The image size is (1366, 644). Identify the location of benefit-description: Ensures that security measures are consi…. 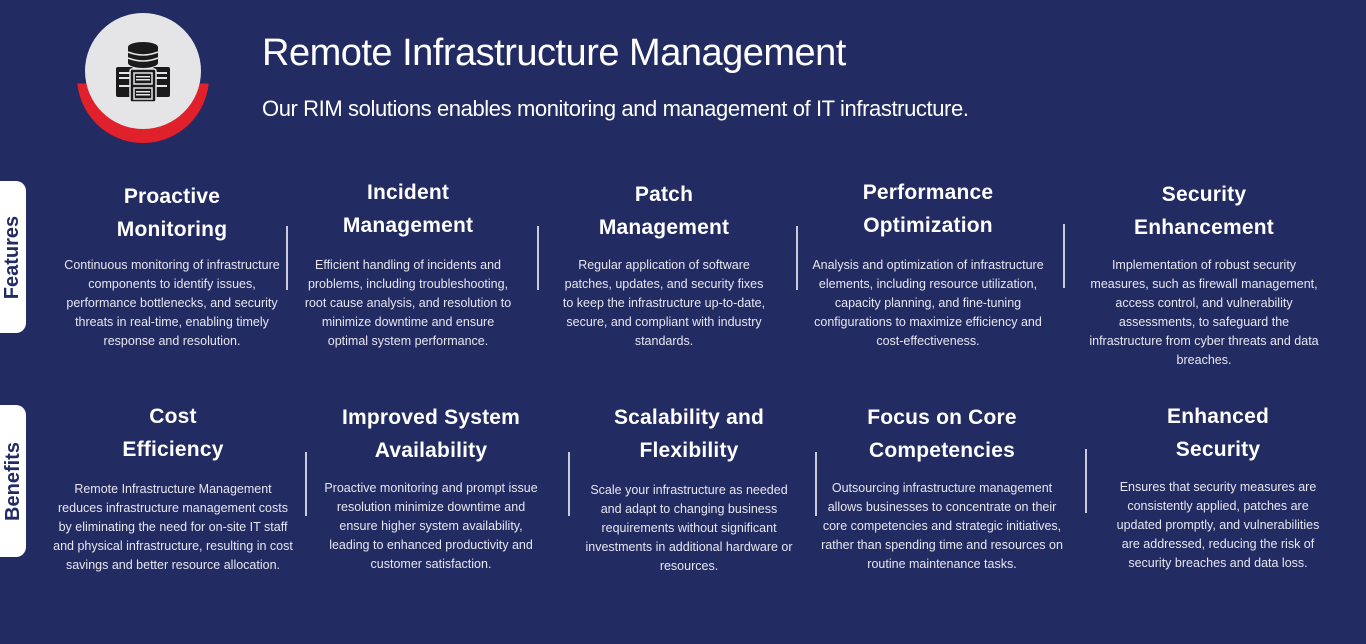
(1218, 525).